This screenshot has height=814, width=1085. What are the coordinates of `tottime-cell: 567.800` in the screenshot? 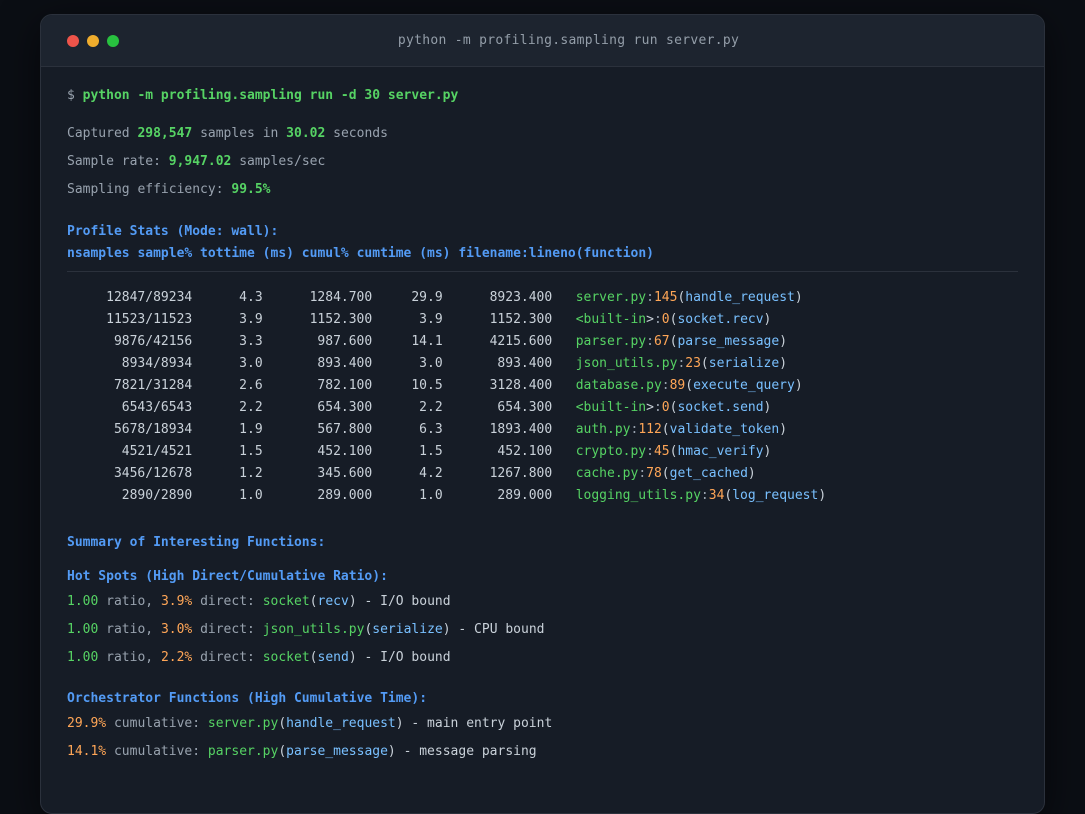 It's located at (345, 429).